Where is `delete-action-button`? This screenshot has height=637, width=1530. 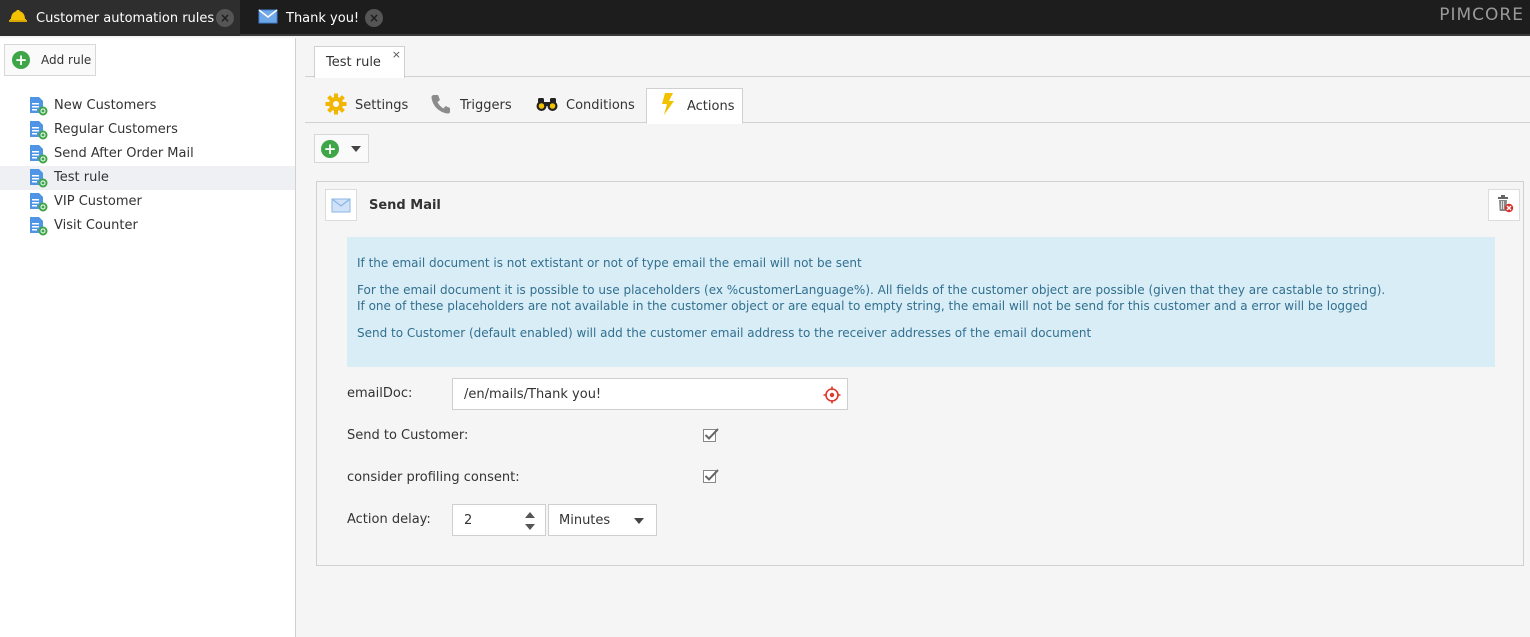 delete-action-button is located at coordinates (1504, 205).